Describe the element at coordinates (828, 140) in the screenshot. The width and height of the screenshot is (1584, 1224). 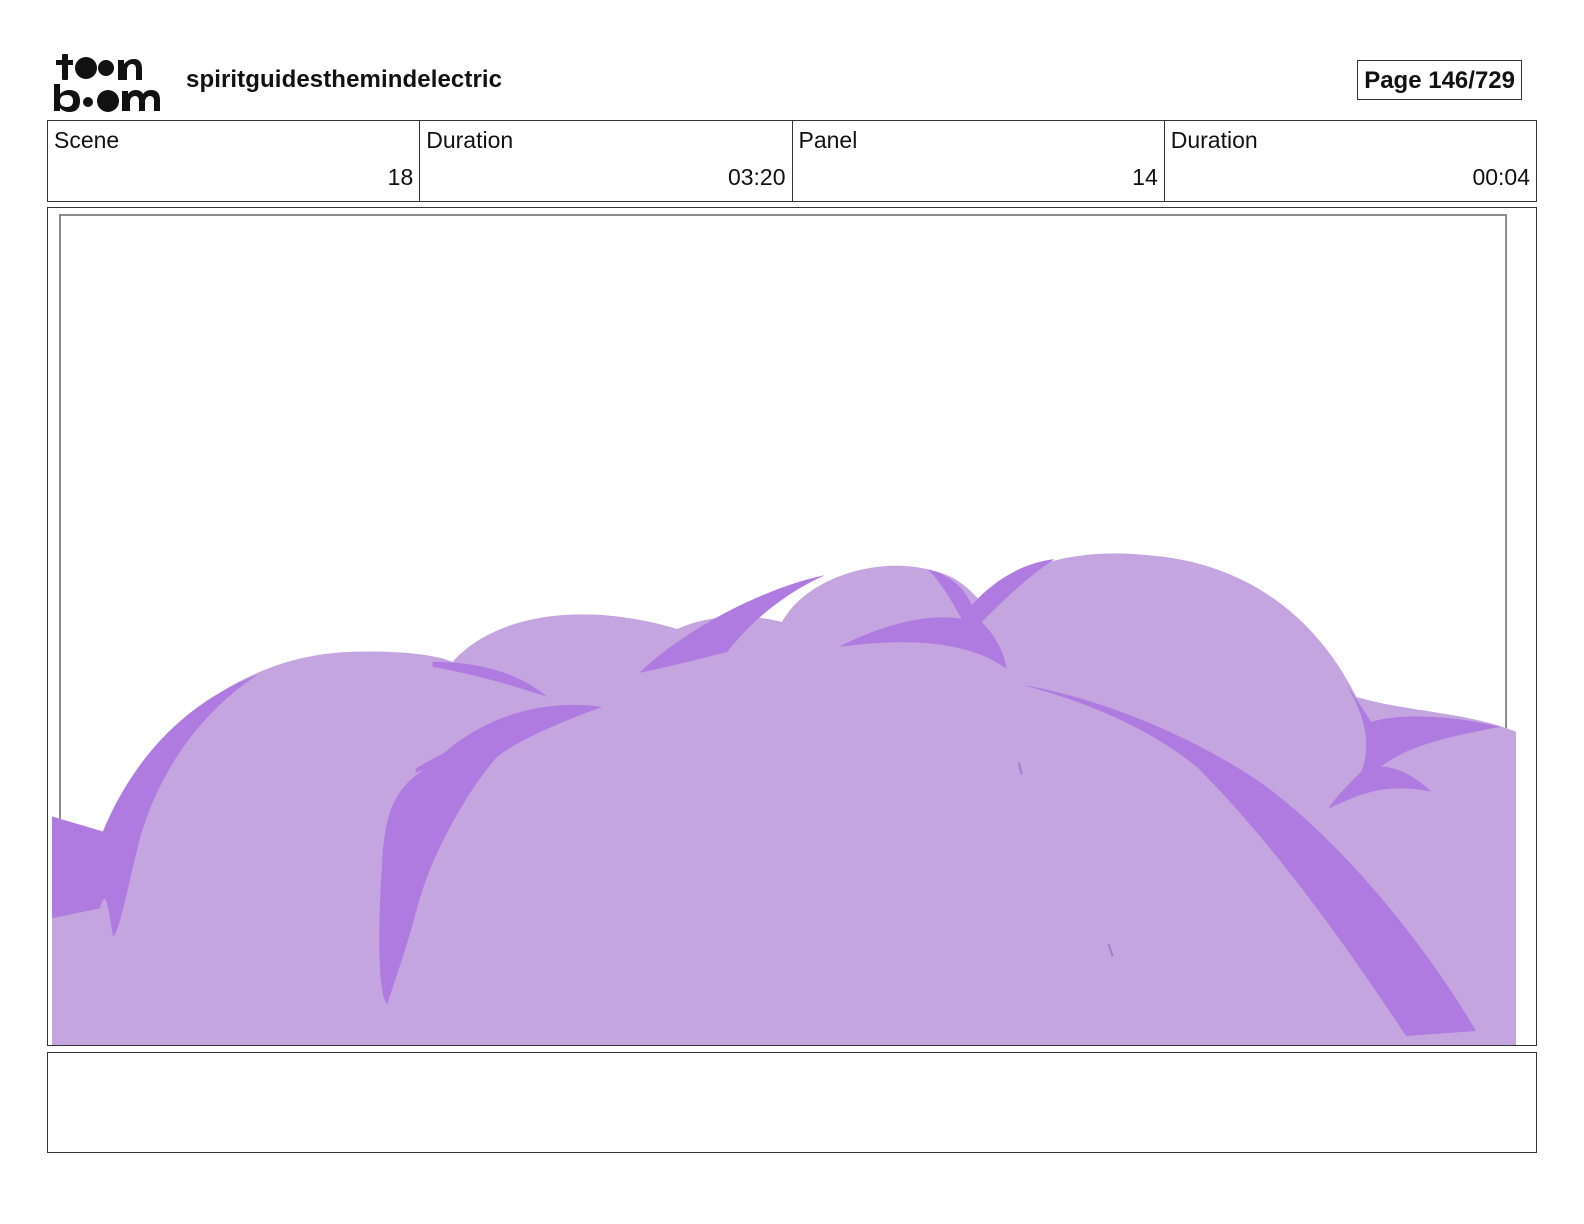
I see `panel-label: Panel` at that location.